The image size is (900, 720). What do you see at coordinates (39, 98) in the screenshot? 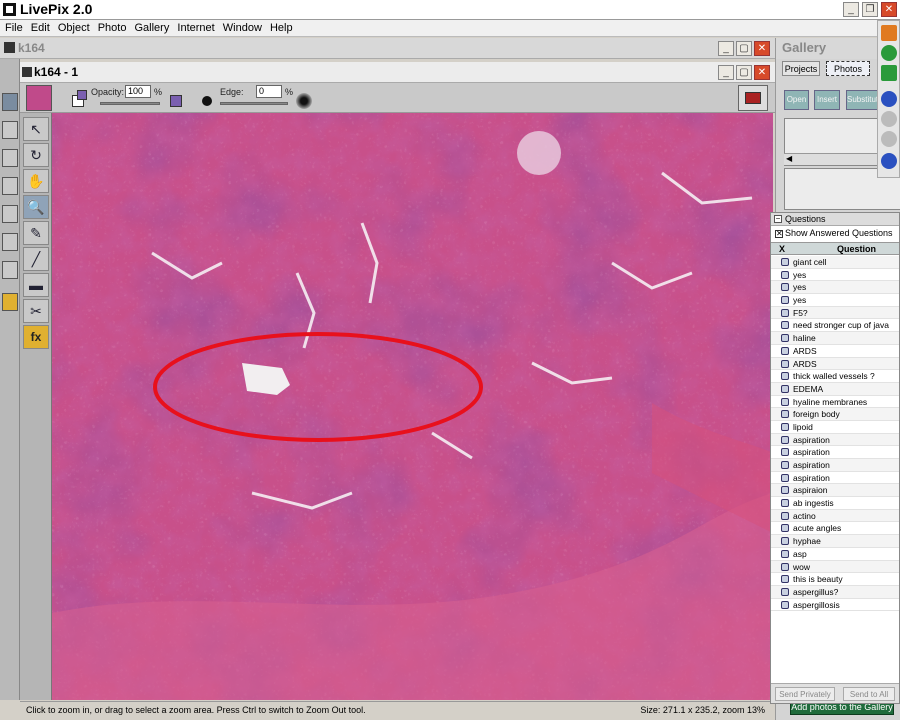
I see `current-selection-thumbnail` at bounding box center [39, 98].